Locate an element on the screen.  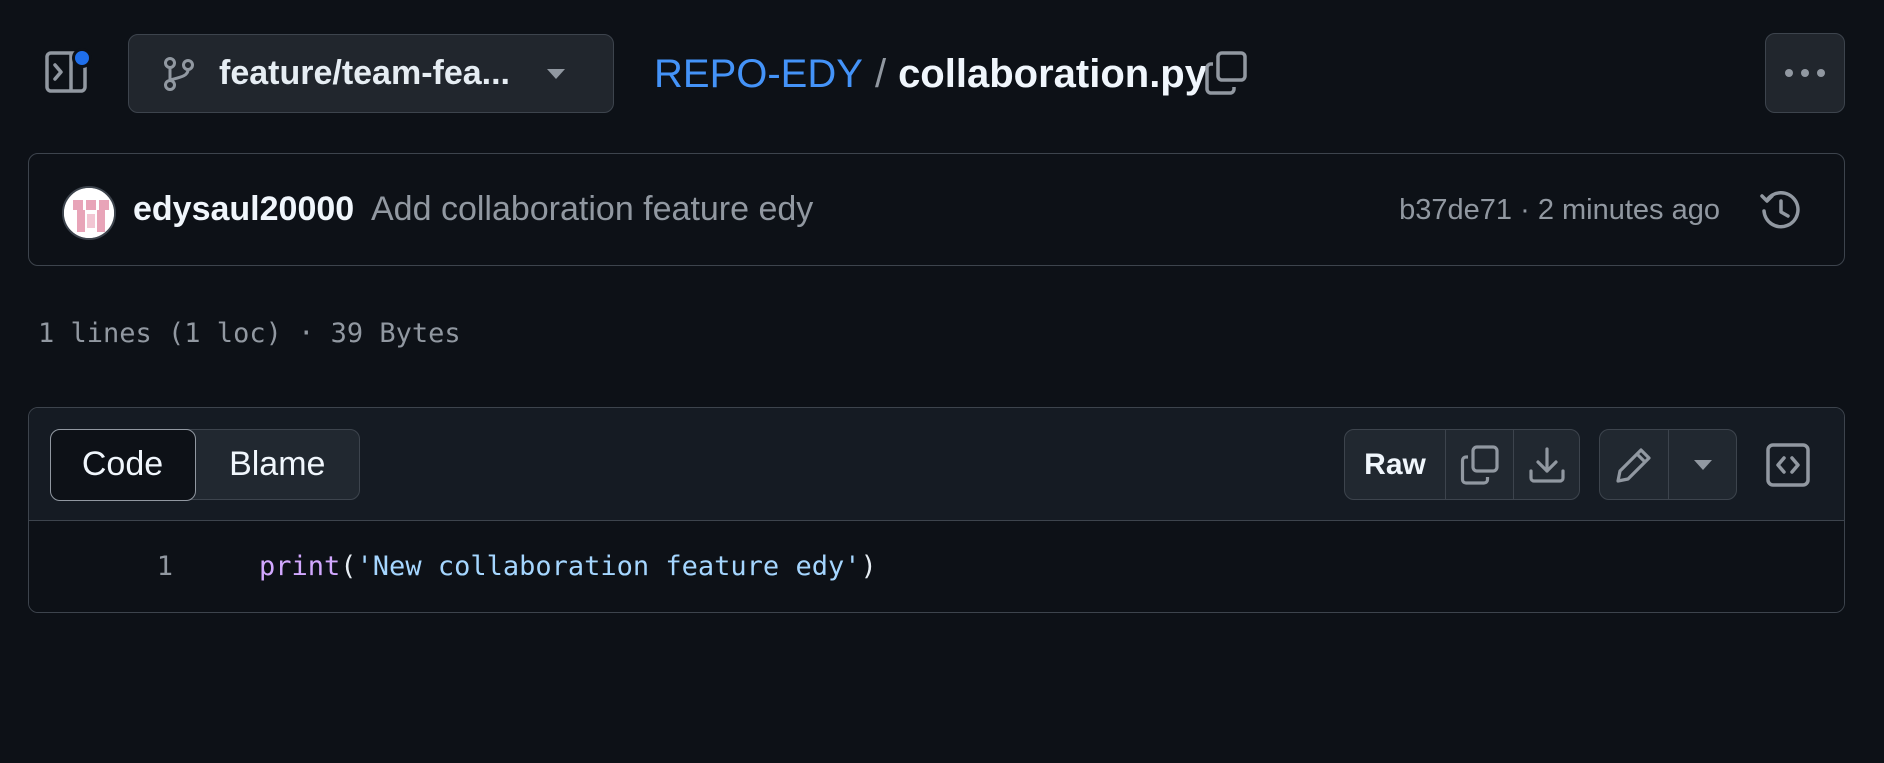
sidebar-toggle-button is located at coordinates (68, 73).